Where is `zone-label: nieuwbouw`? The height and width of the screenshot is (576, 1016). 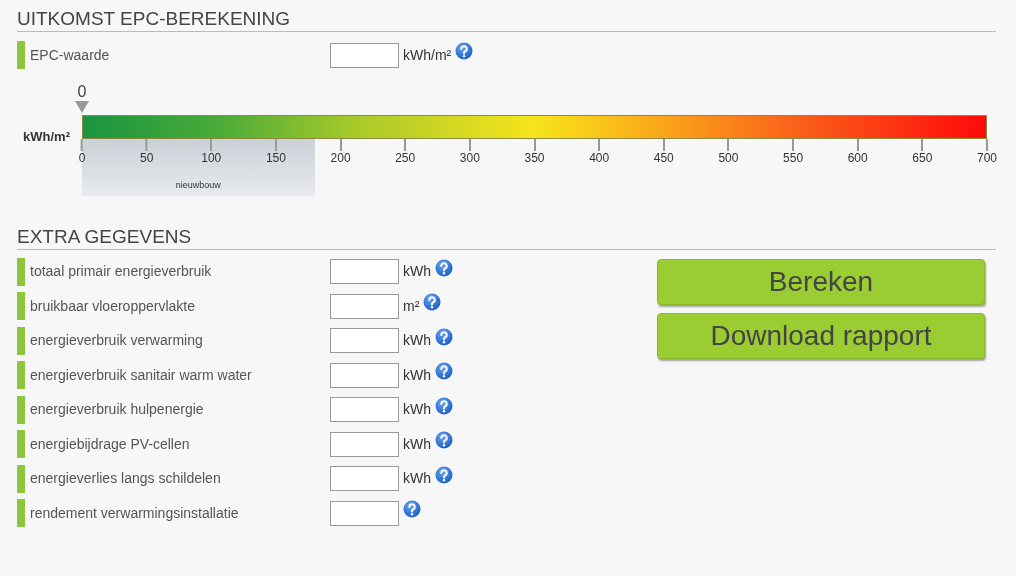
zone-label: nieuwbouw is located at coordinates (198, 185).